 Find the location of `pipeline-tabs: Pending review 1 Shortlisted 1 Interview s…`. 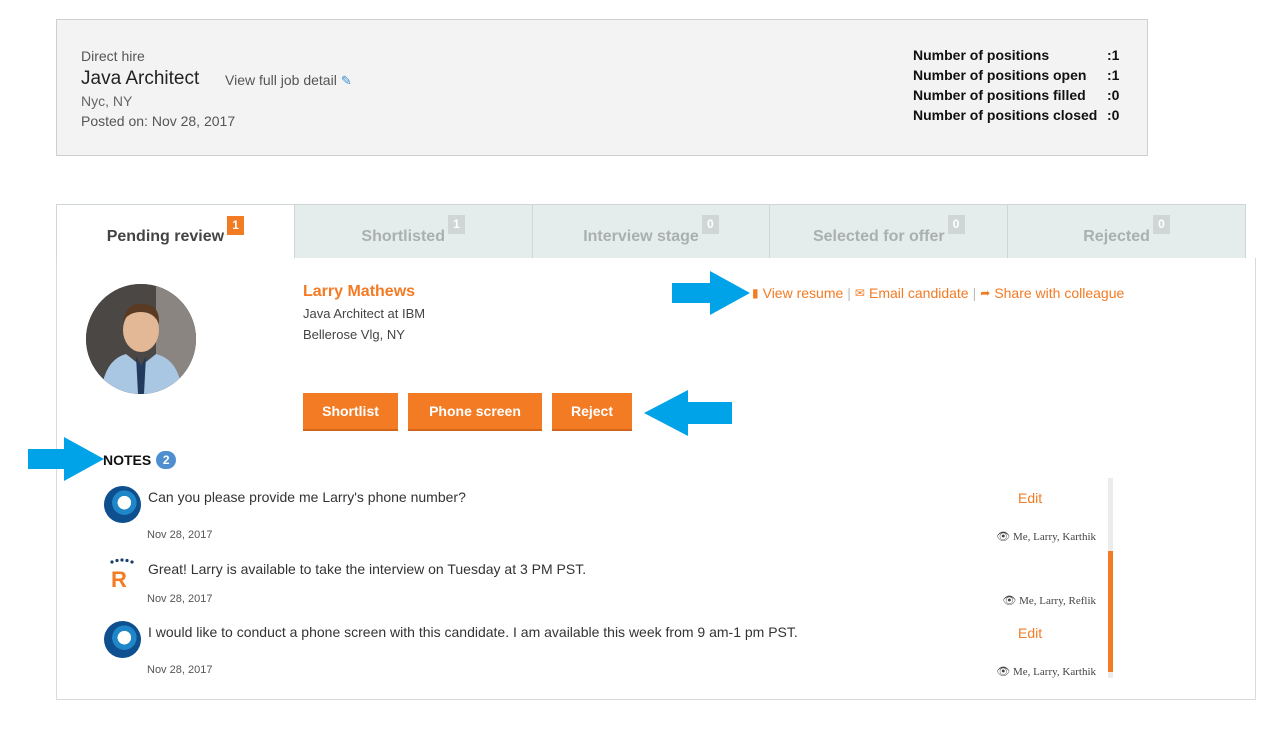

pipeline-tabs: Pending review 1 Shortlisted 1 Interview s… is located at coordinates (651, 231).